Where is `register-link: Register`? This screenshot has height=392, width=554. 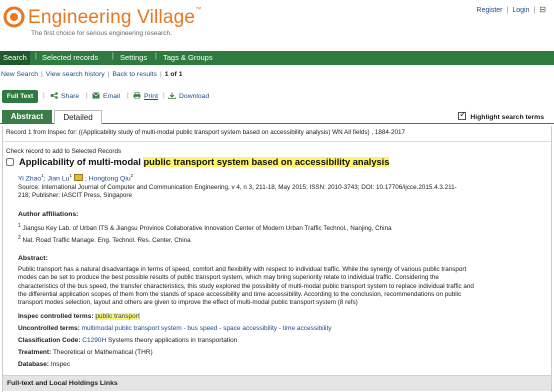
register-link: Register is located at coordinates (489, 10).